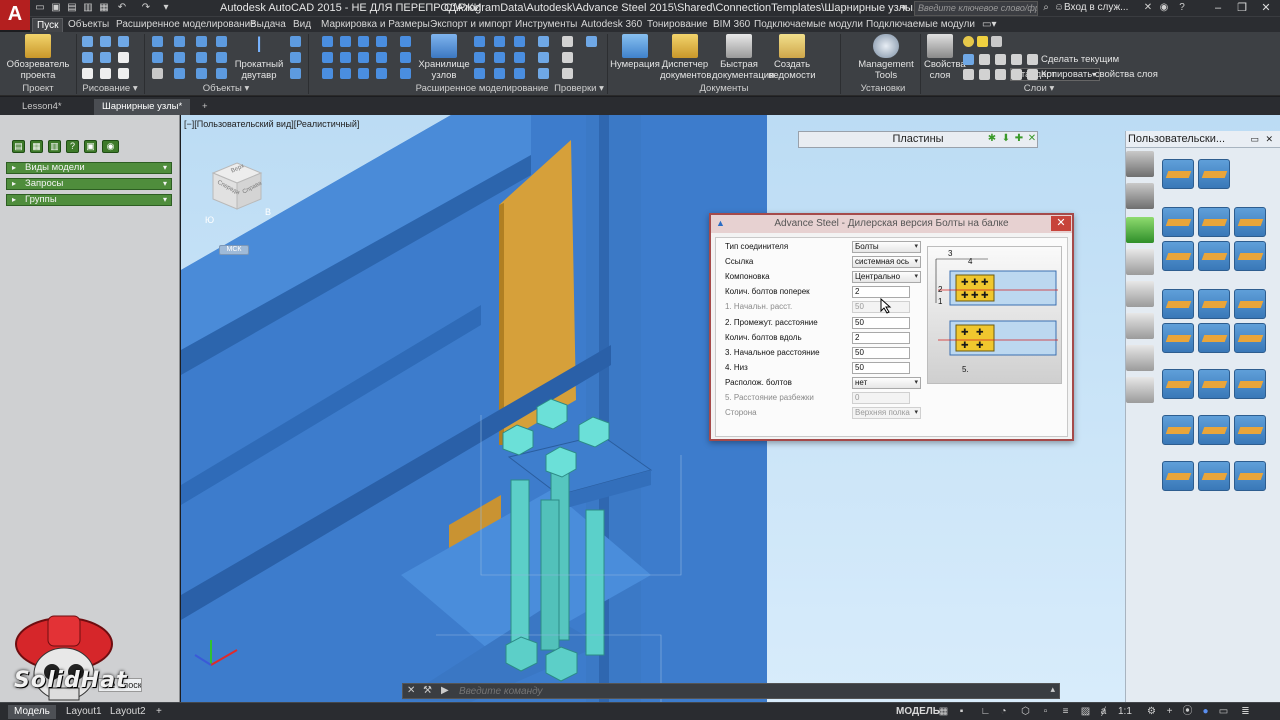  I want to click on management-tools-button: Management Tools, so click(886, 57).